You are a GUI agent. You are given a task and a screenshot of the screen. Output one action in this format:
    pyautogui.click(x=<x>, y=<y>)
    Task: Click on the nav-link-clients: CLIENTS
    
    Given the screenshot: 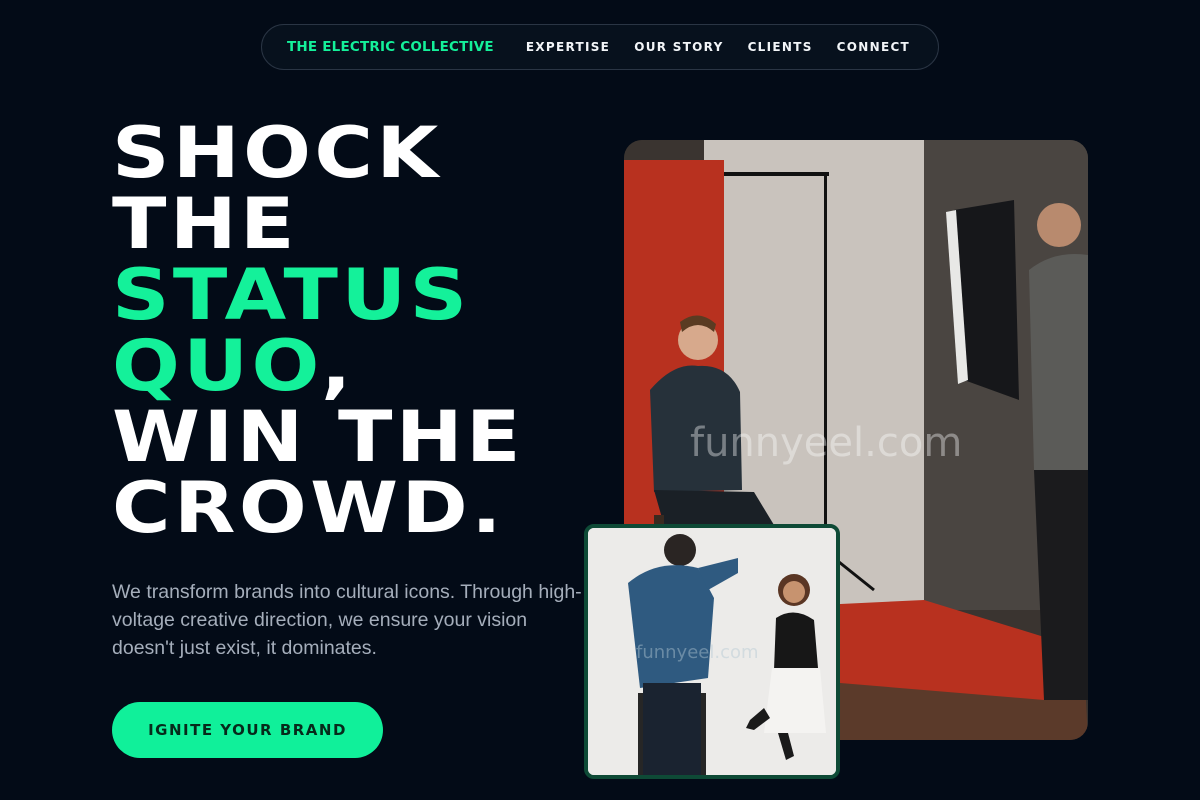 What is the action you would take?
    pyautogui.click(x=780, y=47)
    